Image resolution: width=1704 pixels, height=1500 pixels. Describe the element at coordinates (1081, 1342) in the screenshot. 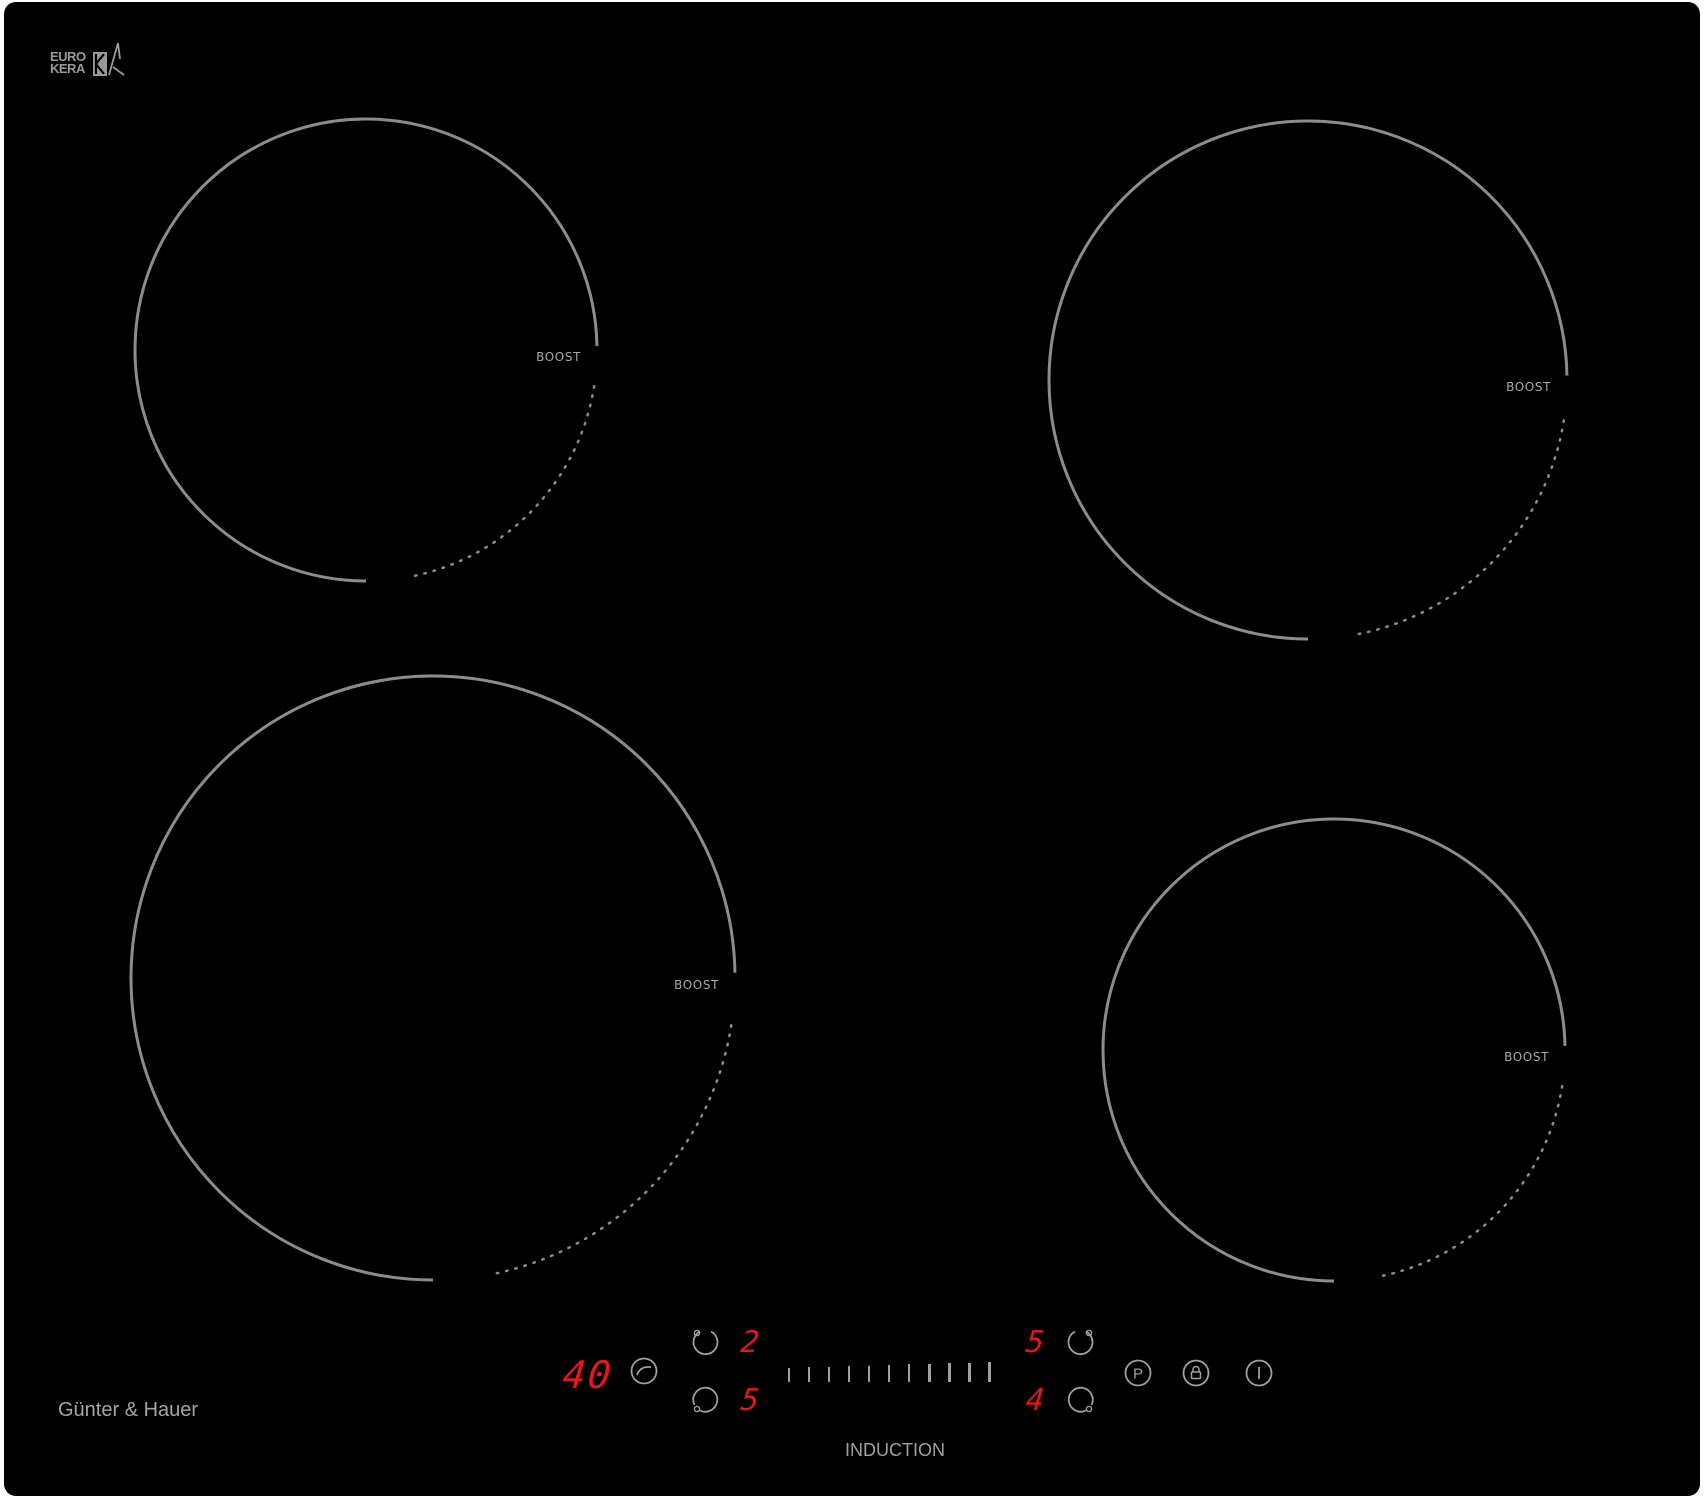

I see `zone-rear-right-icon` at that location.